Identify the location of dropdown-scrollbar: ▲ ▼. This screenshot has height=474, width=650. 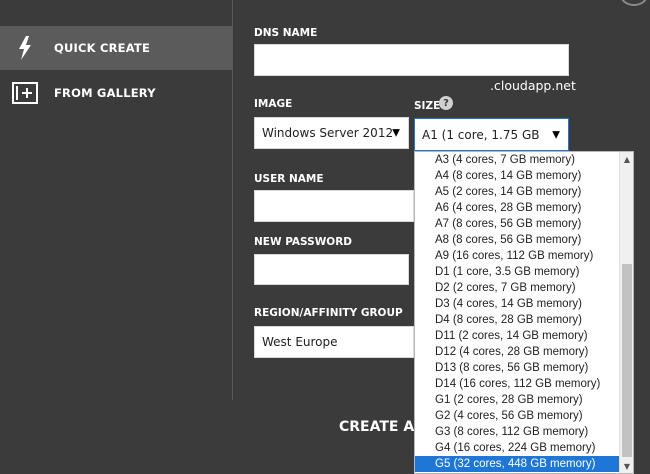
(626, 312).